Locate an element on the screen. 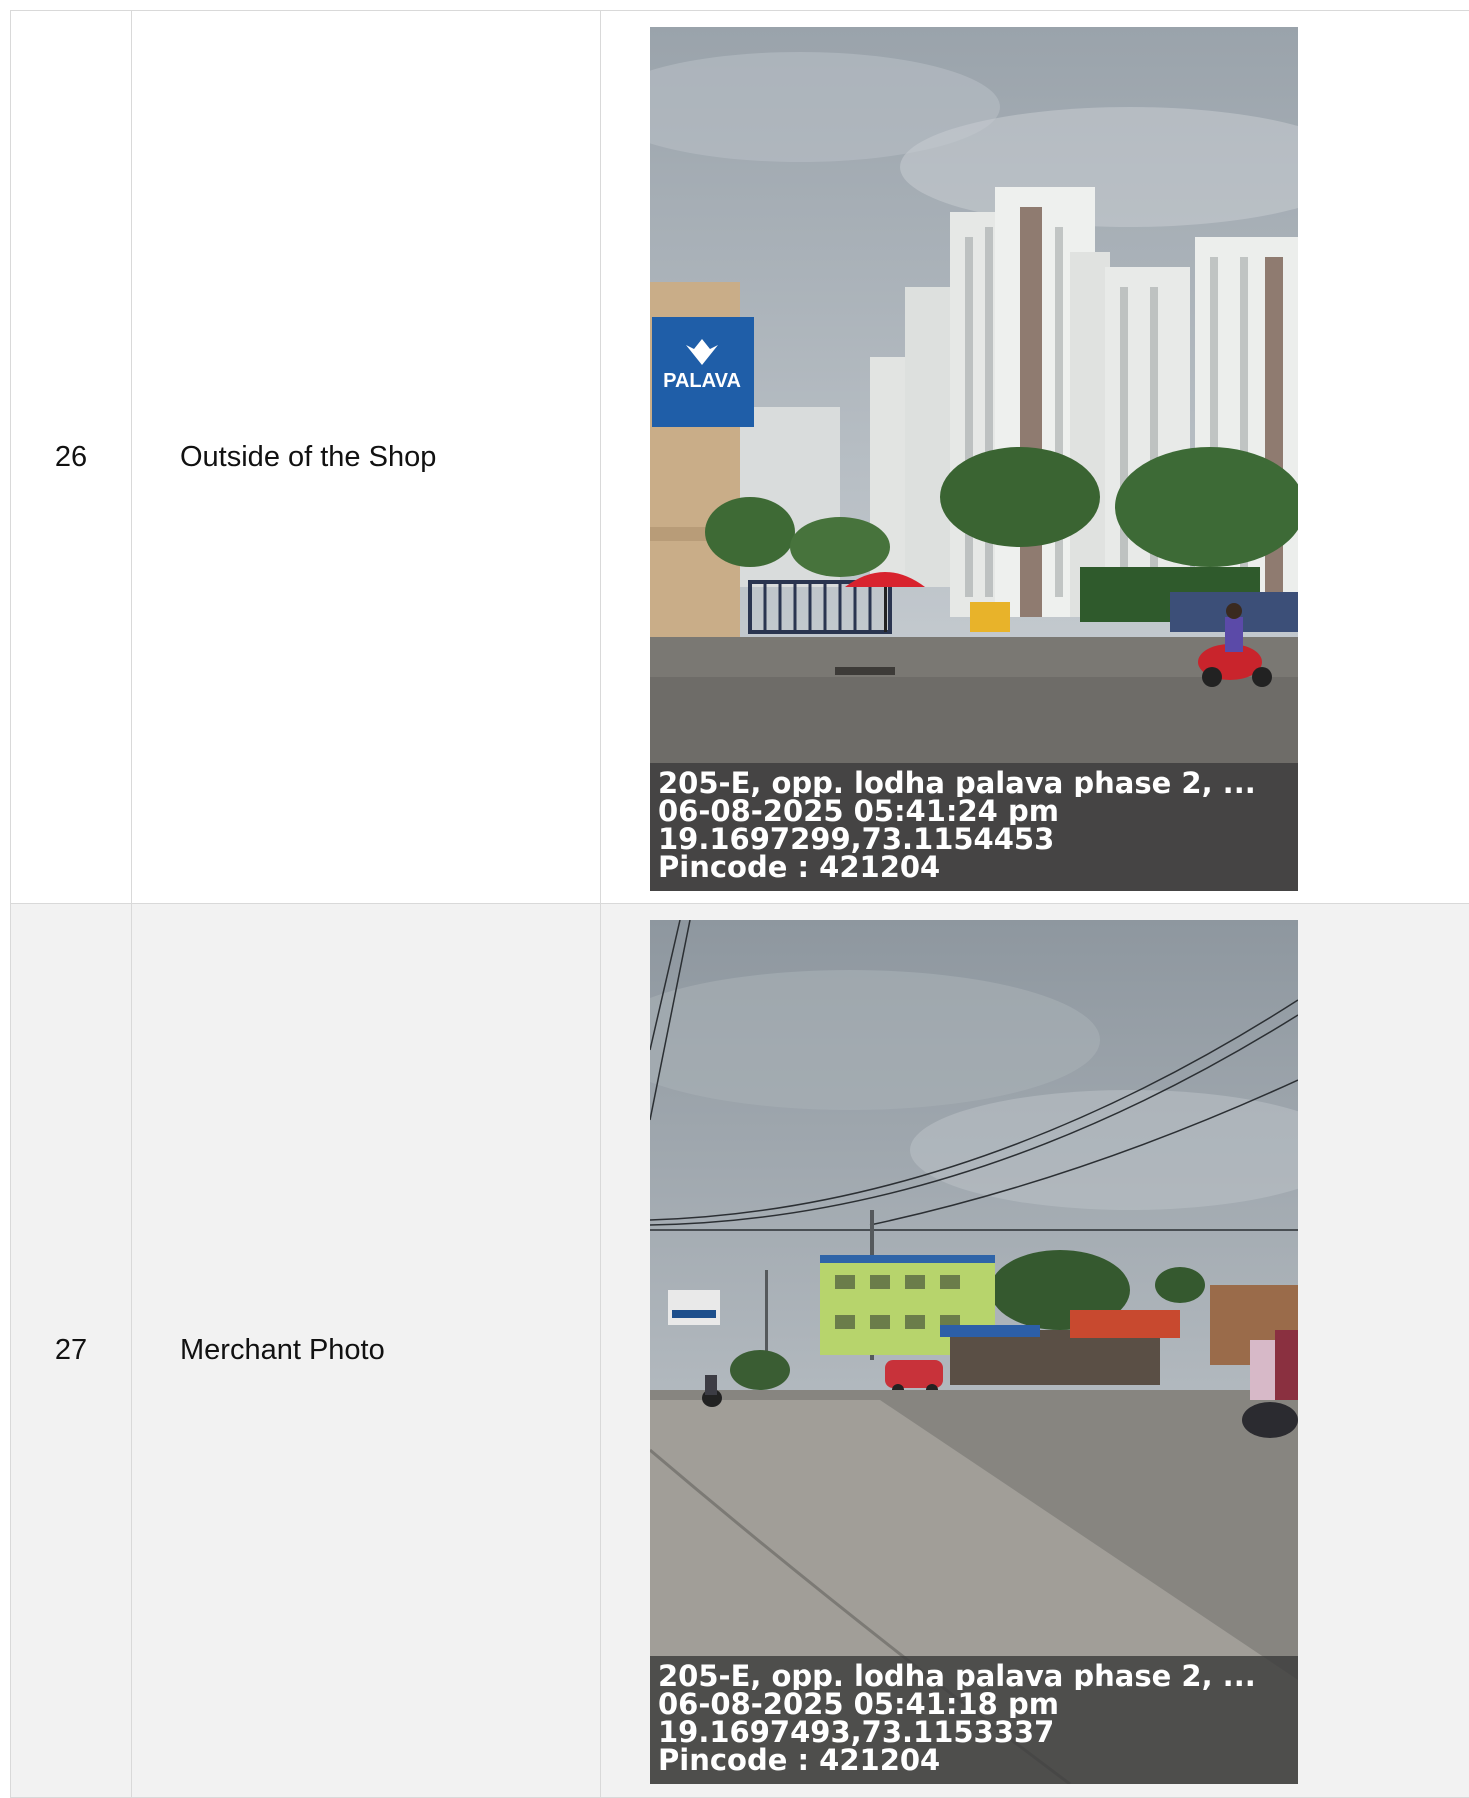 The width and height of the screenshot is (1469, 1798). geotag-coordinates: 19.1697493,73.1153337 is located at coordinates (856, 1732).